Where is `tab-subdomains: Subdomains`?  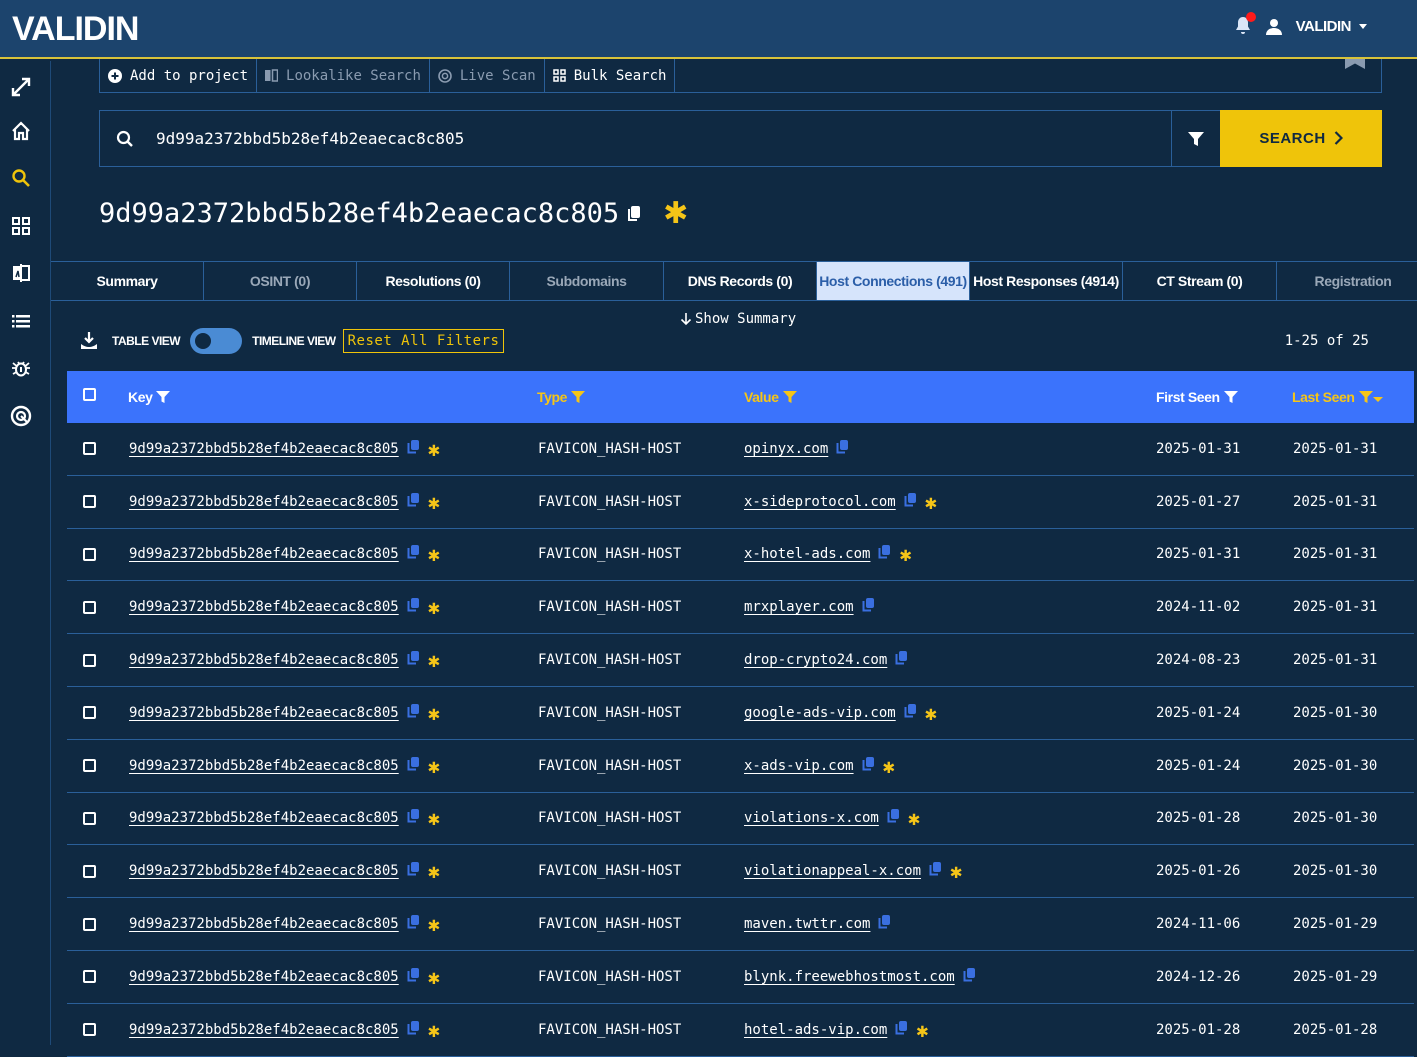
tab-subdomains: Subdomains is located at coordinates (587, 281).